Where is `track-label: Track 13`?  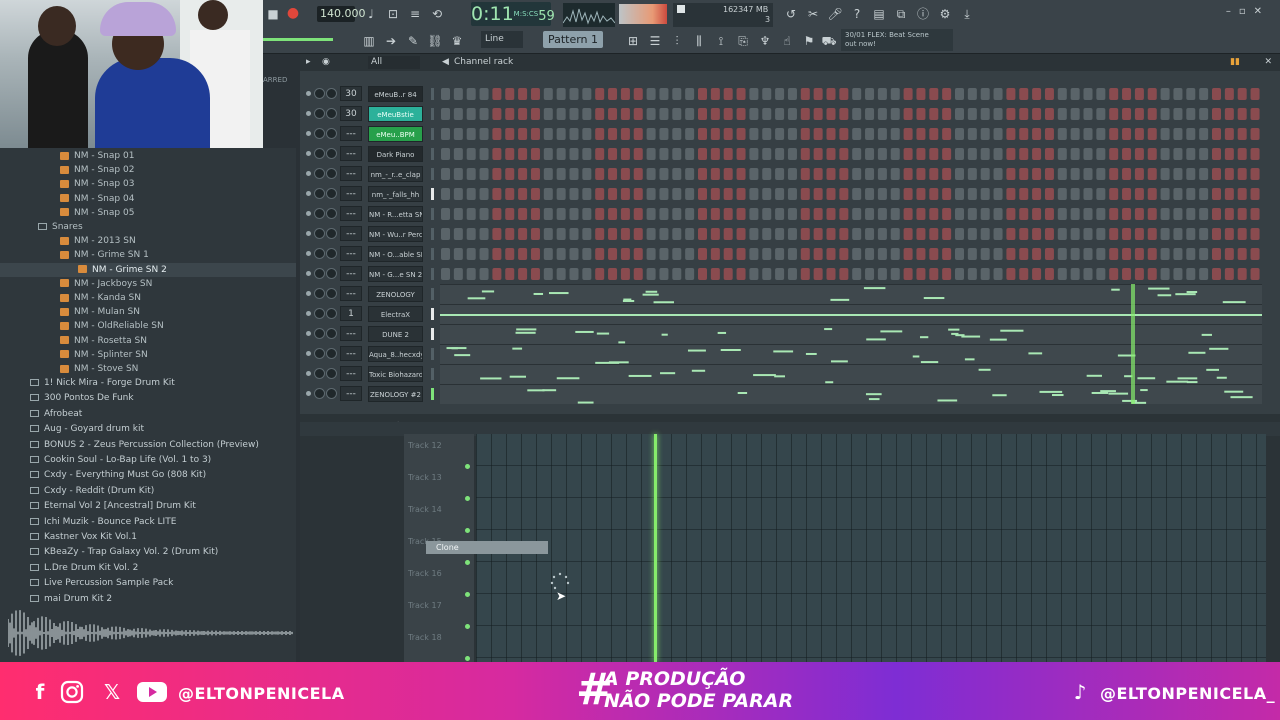 track-label: Track 13 is located at coordinates (438, 478).